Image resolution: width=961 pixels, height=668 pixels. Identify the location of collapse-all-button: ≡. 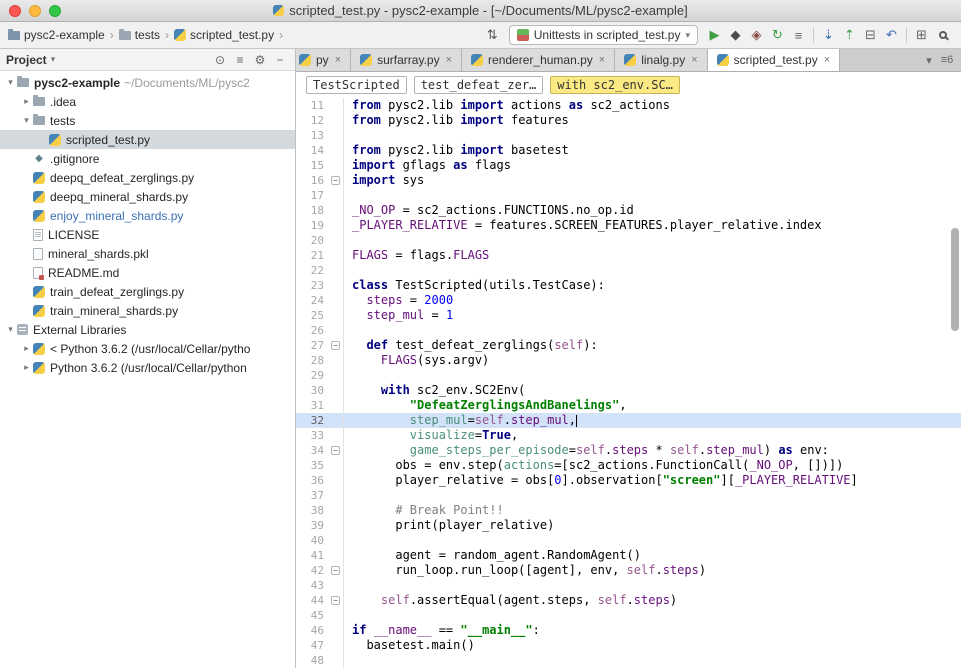
(240, 60).